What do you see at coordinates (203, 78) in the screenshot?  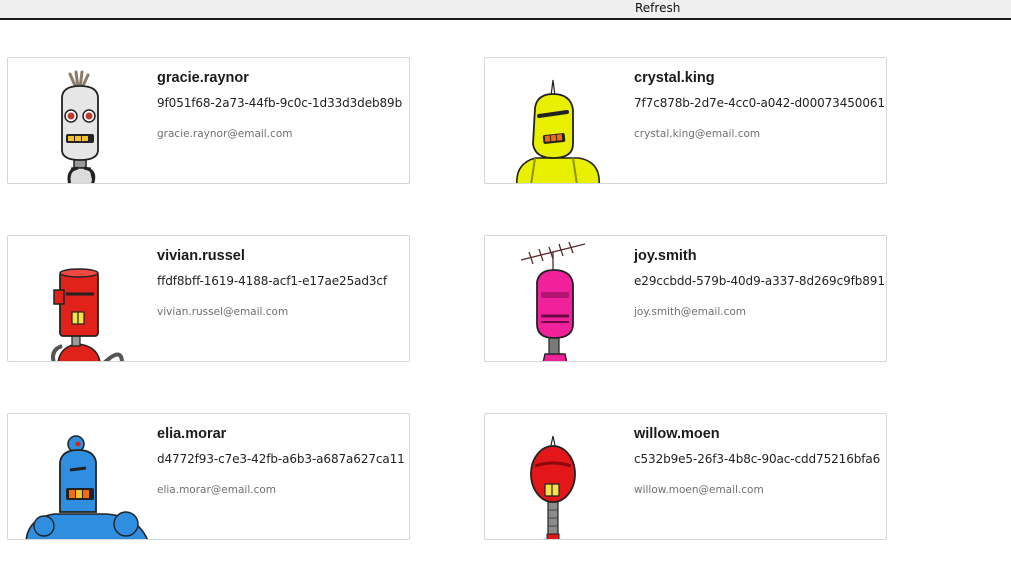 I see `username: gracie.raynor` at bounding box center [203, 78].